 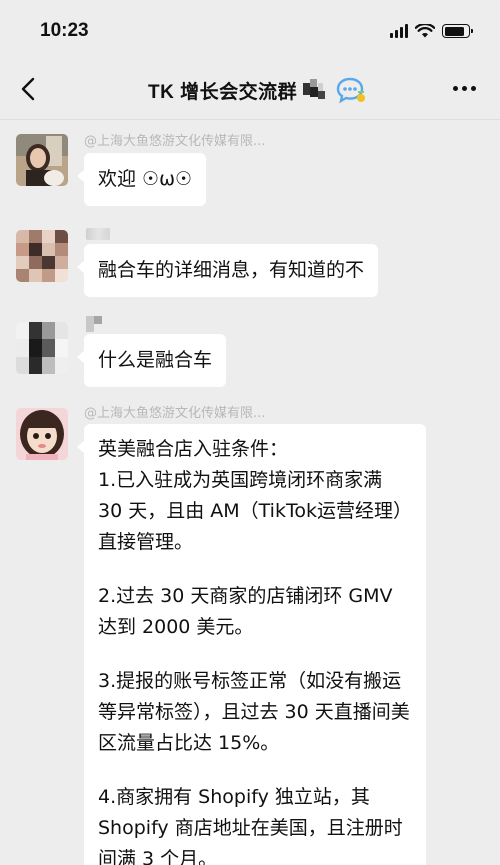 What do you see at coordinates (351, 90) in the screenshot?
I see `chat-bubble-icon` at bounding box center [351, 90].